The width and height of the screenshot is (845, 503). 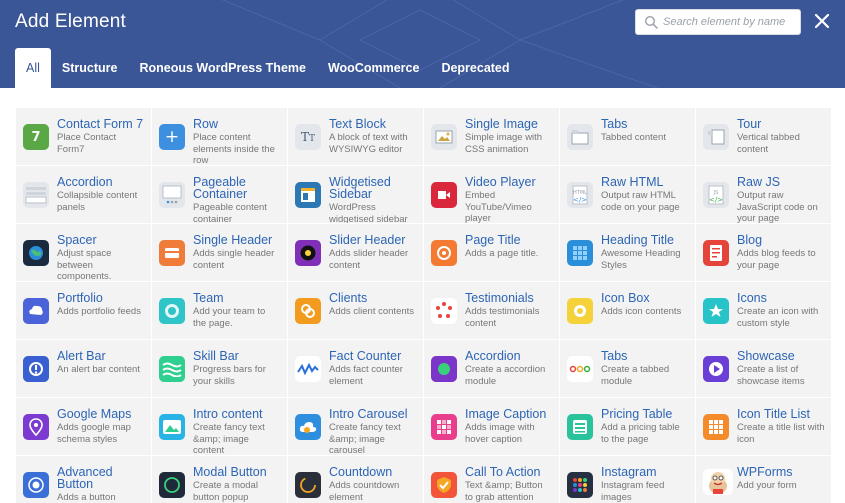 What do you see at coordinates (97, 201) in the screenshot?
I see `element-description: Collapsible content panels` at bounding box center [97, 201].